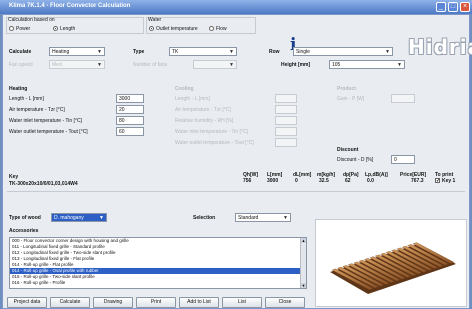 This screenshot has width=472, height=309. What do you see at coordinates (370, 181) in the screenshot?
I see `key-noise-value: 0.0` at bounding box center [370, 181].